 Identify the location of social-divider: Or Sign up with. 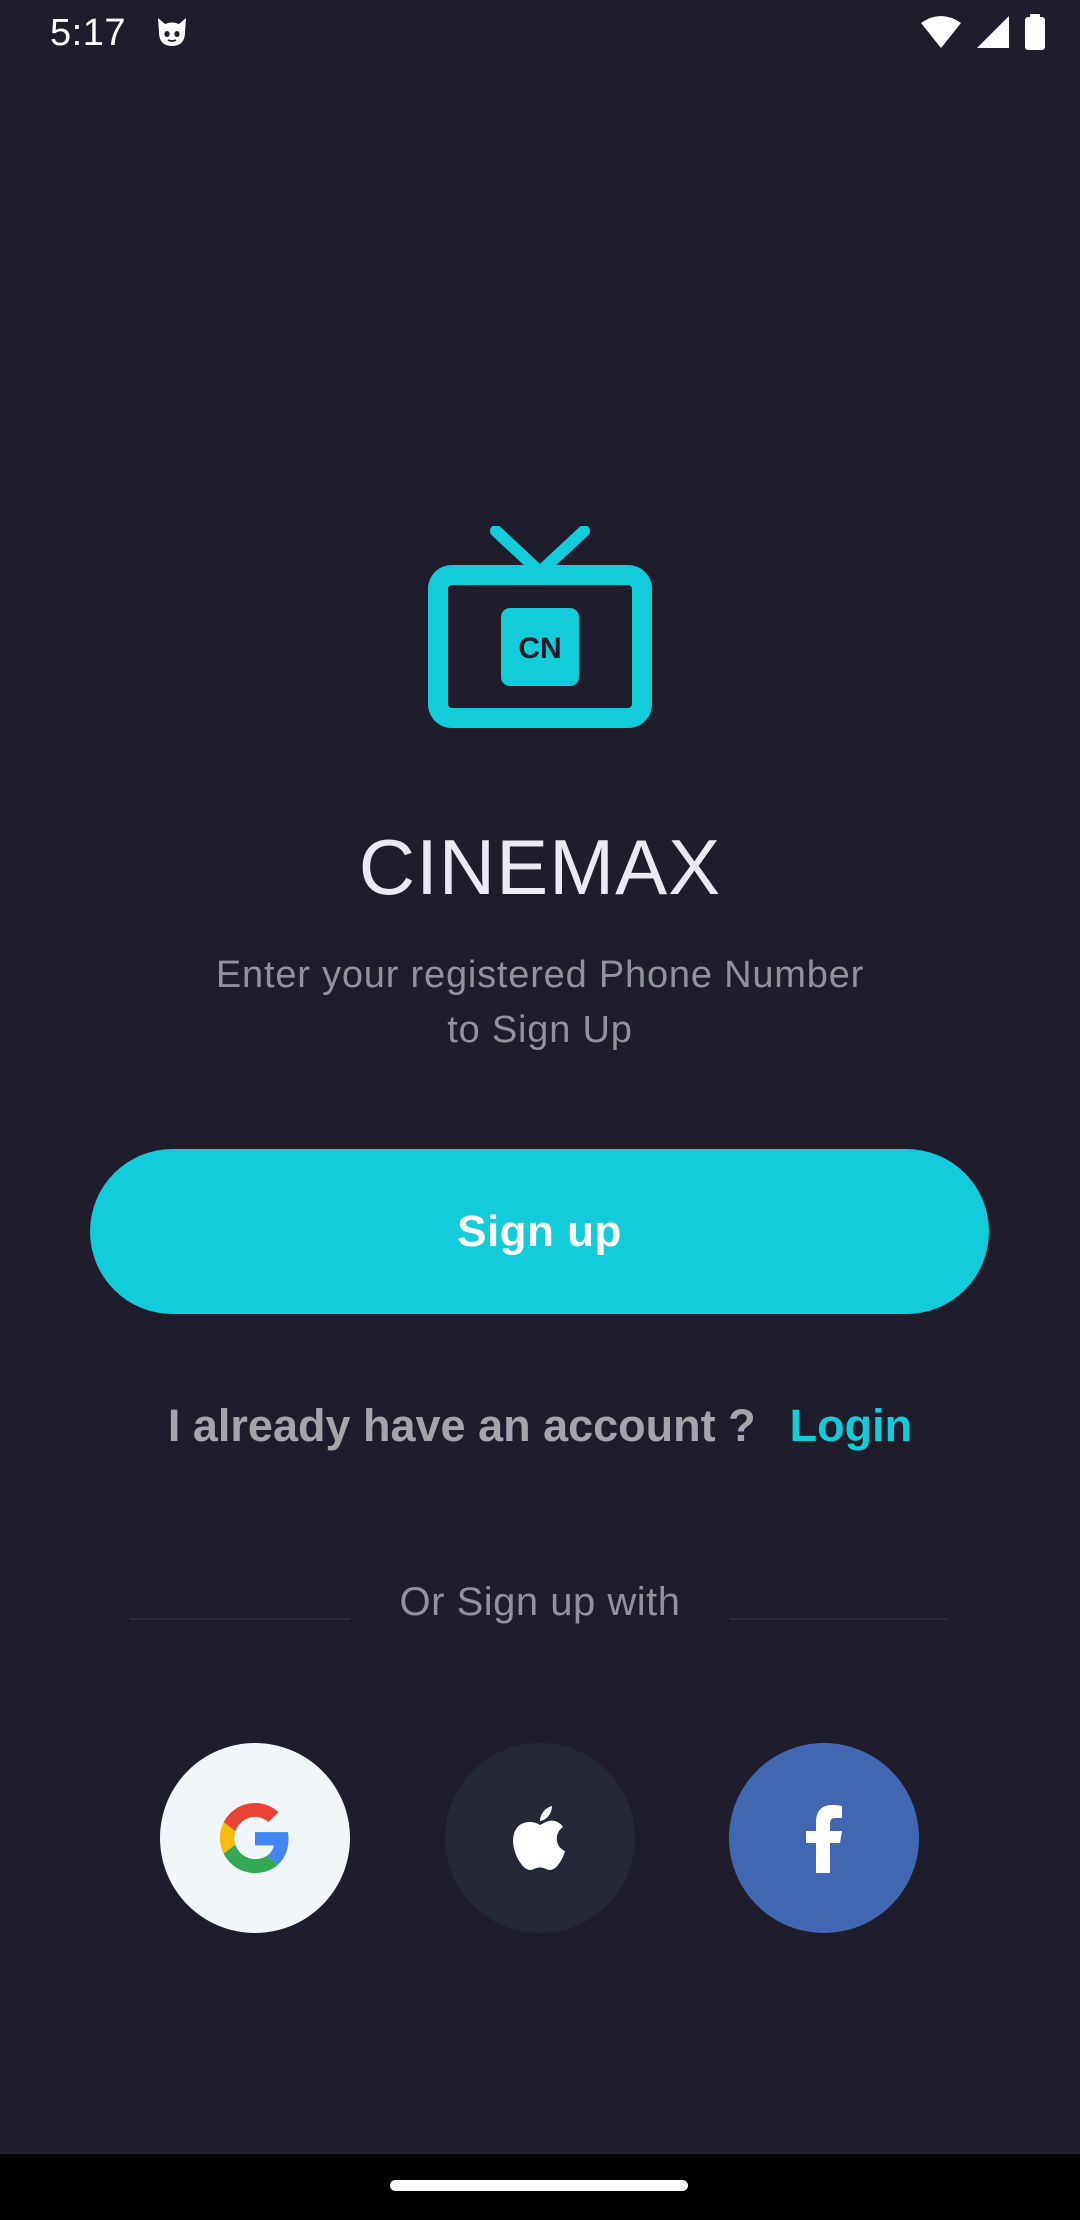
(539, 1605).